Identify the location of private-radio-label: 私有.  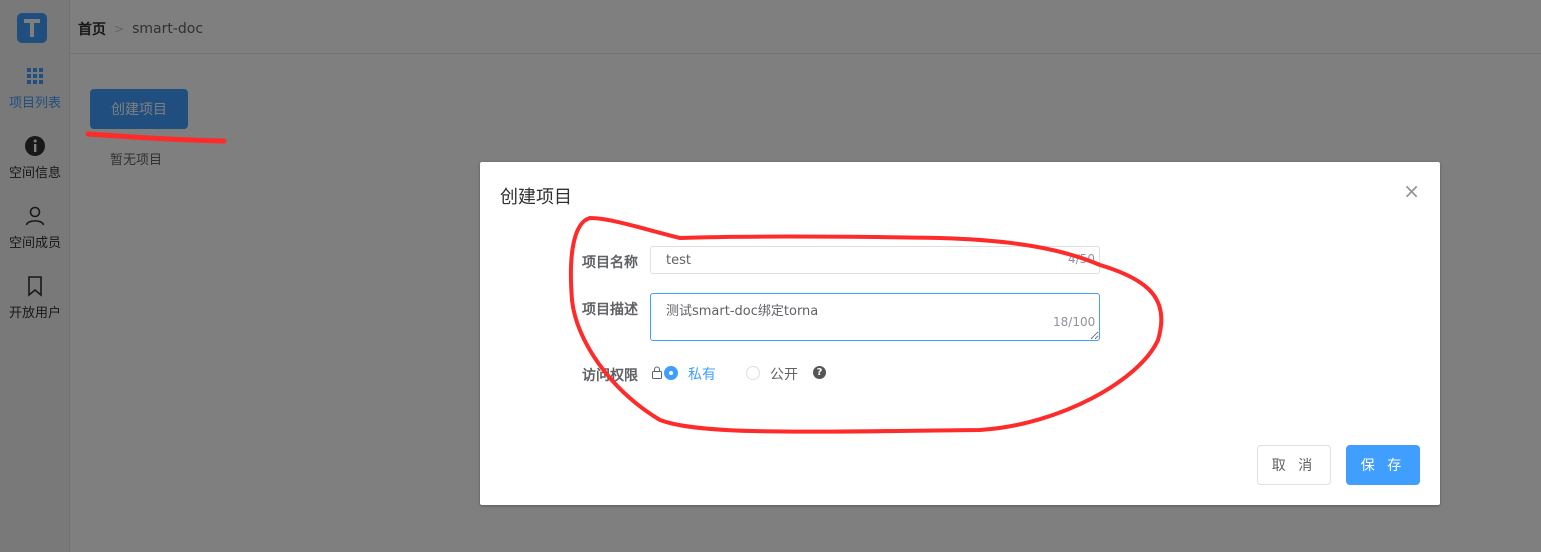
(702, 374).